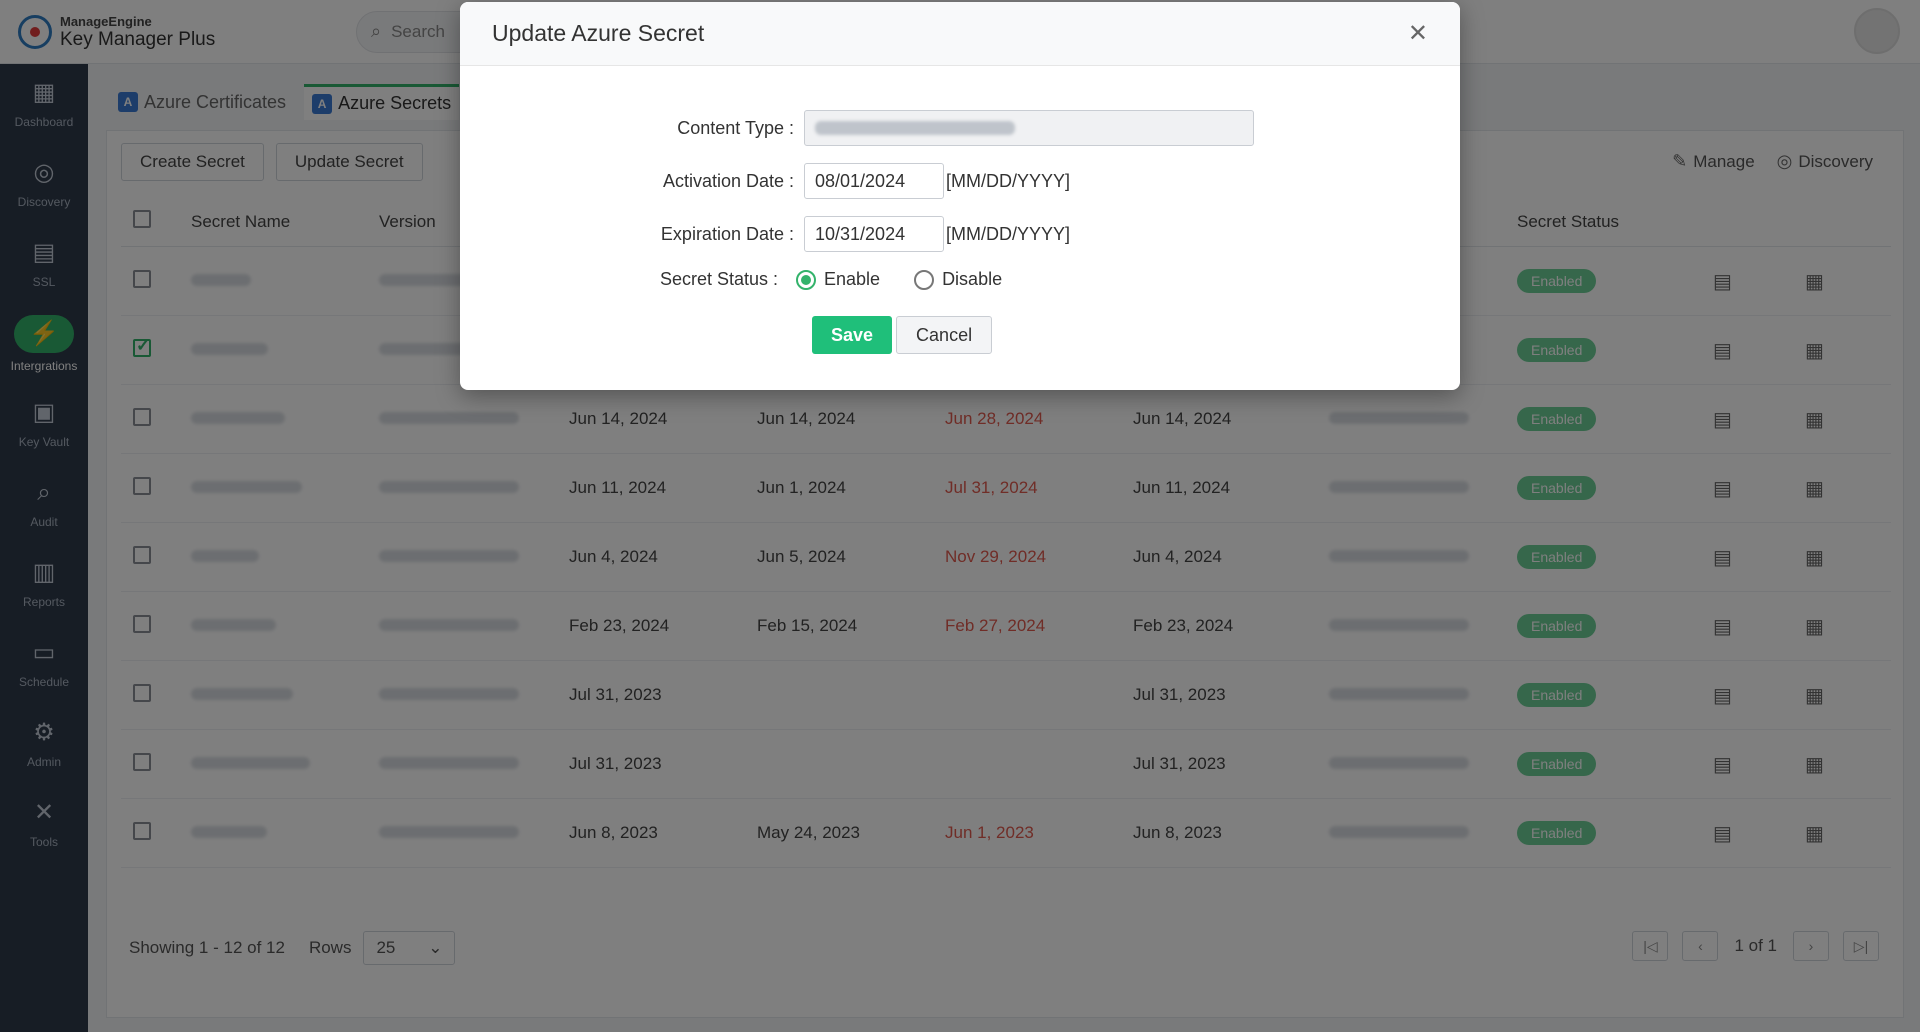 This screenshot has width=1920, height=1032. Describe the element at coordinates (1008, 233) in the screenshot. I see `expiration-date-format: [MM/DD/YYYY]` at that location.